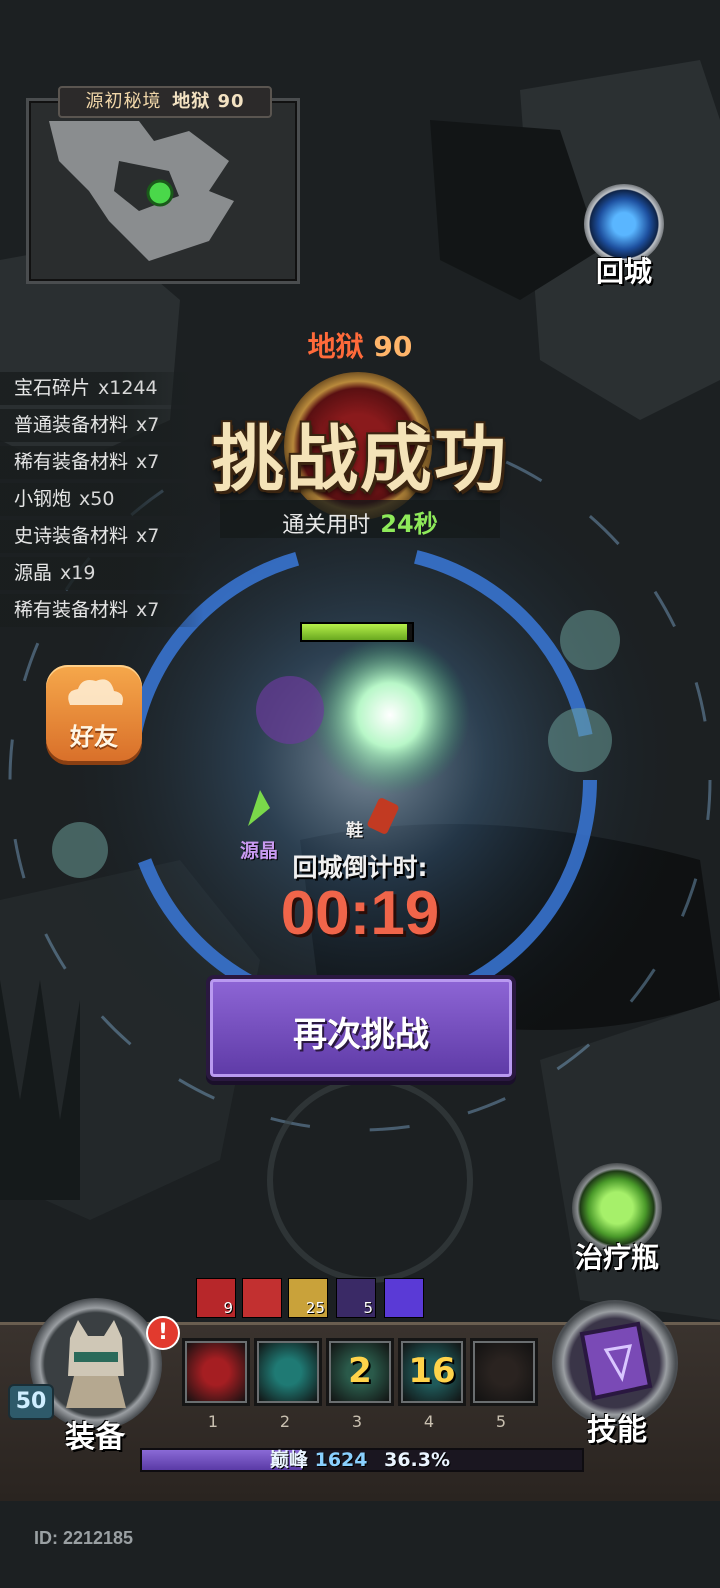 Image resolution: width=720 pixels, height=1588 pixels. Describe the element at coordinates (95, 1434) in the screenshot. I see `equipment-label: 装备` at that location.